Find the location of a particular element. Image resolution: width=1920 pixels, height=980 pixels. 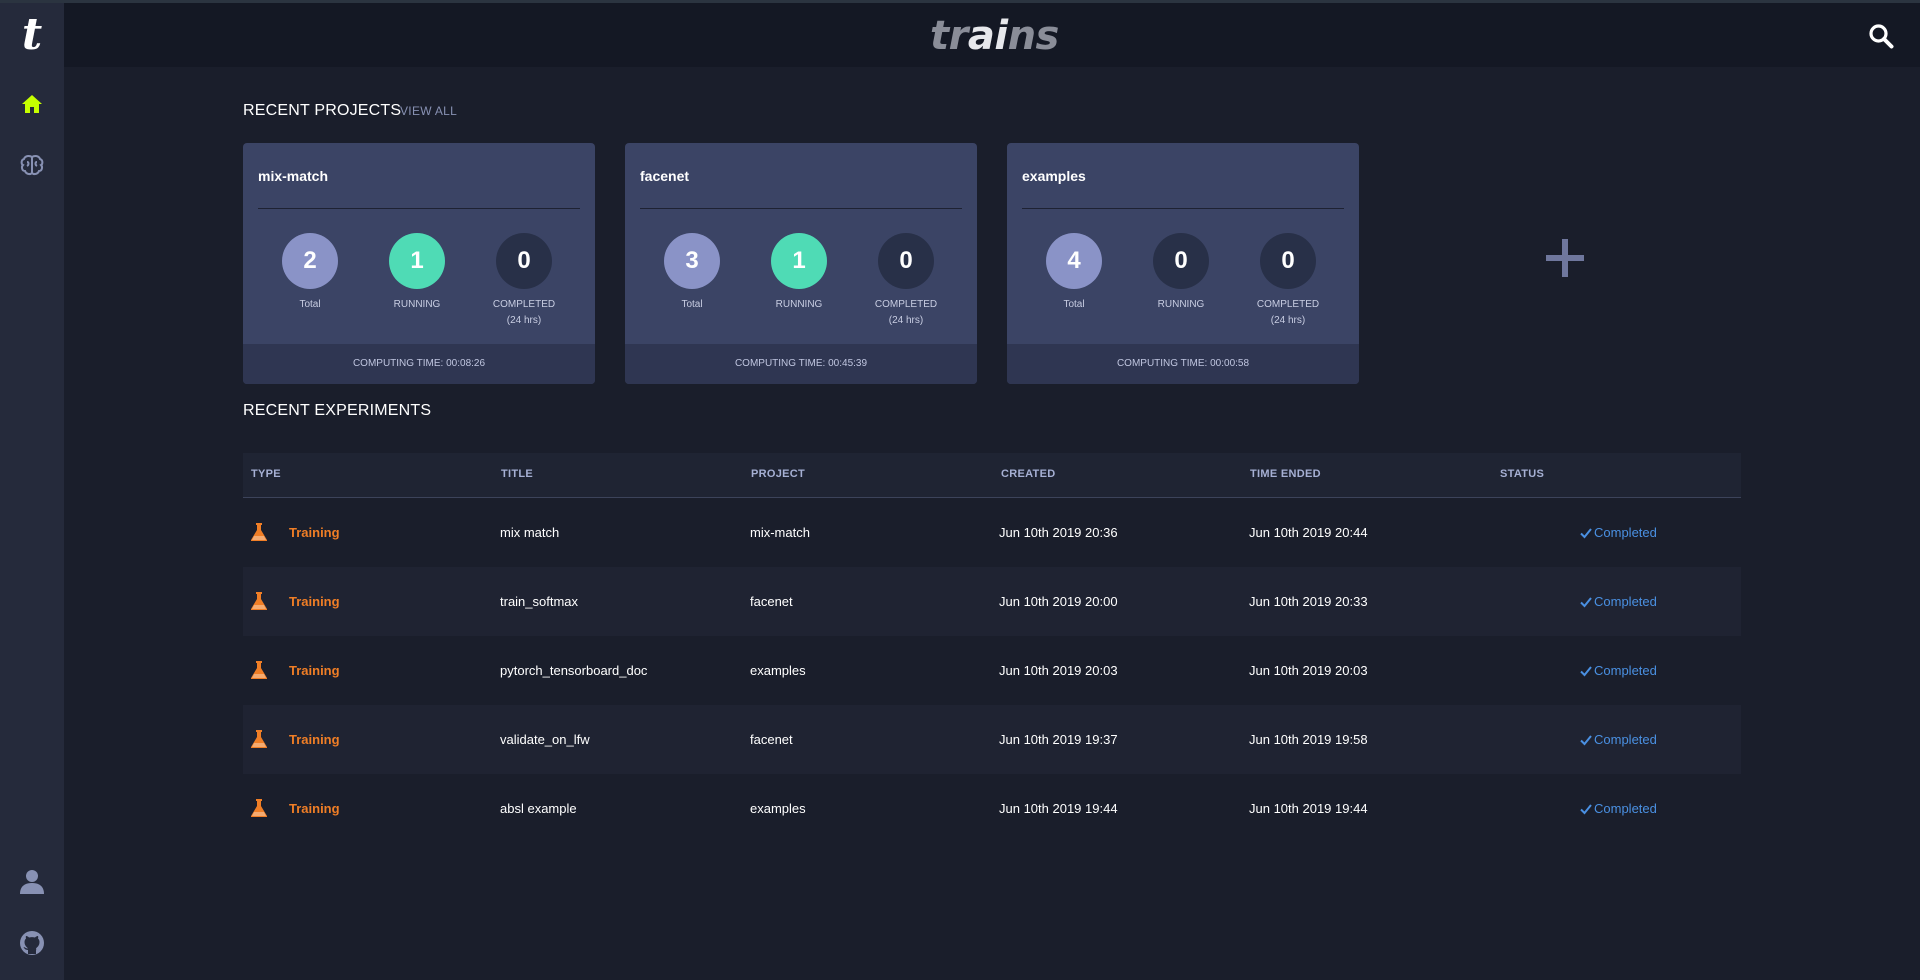

search-icon is located at coordinates (1881, 36).